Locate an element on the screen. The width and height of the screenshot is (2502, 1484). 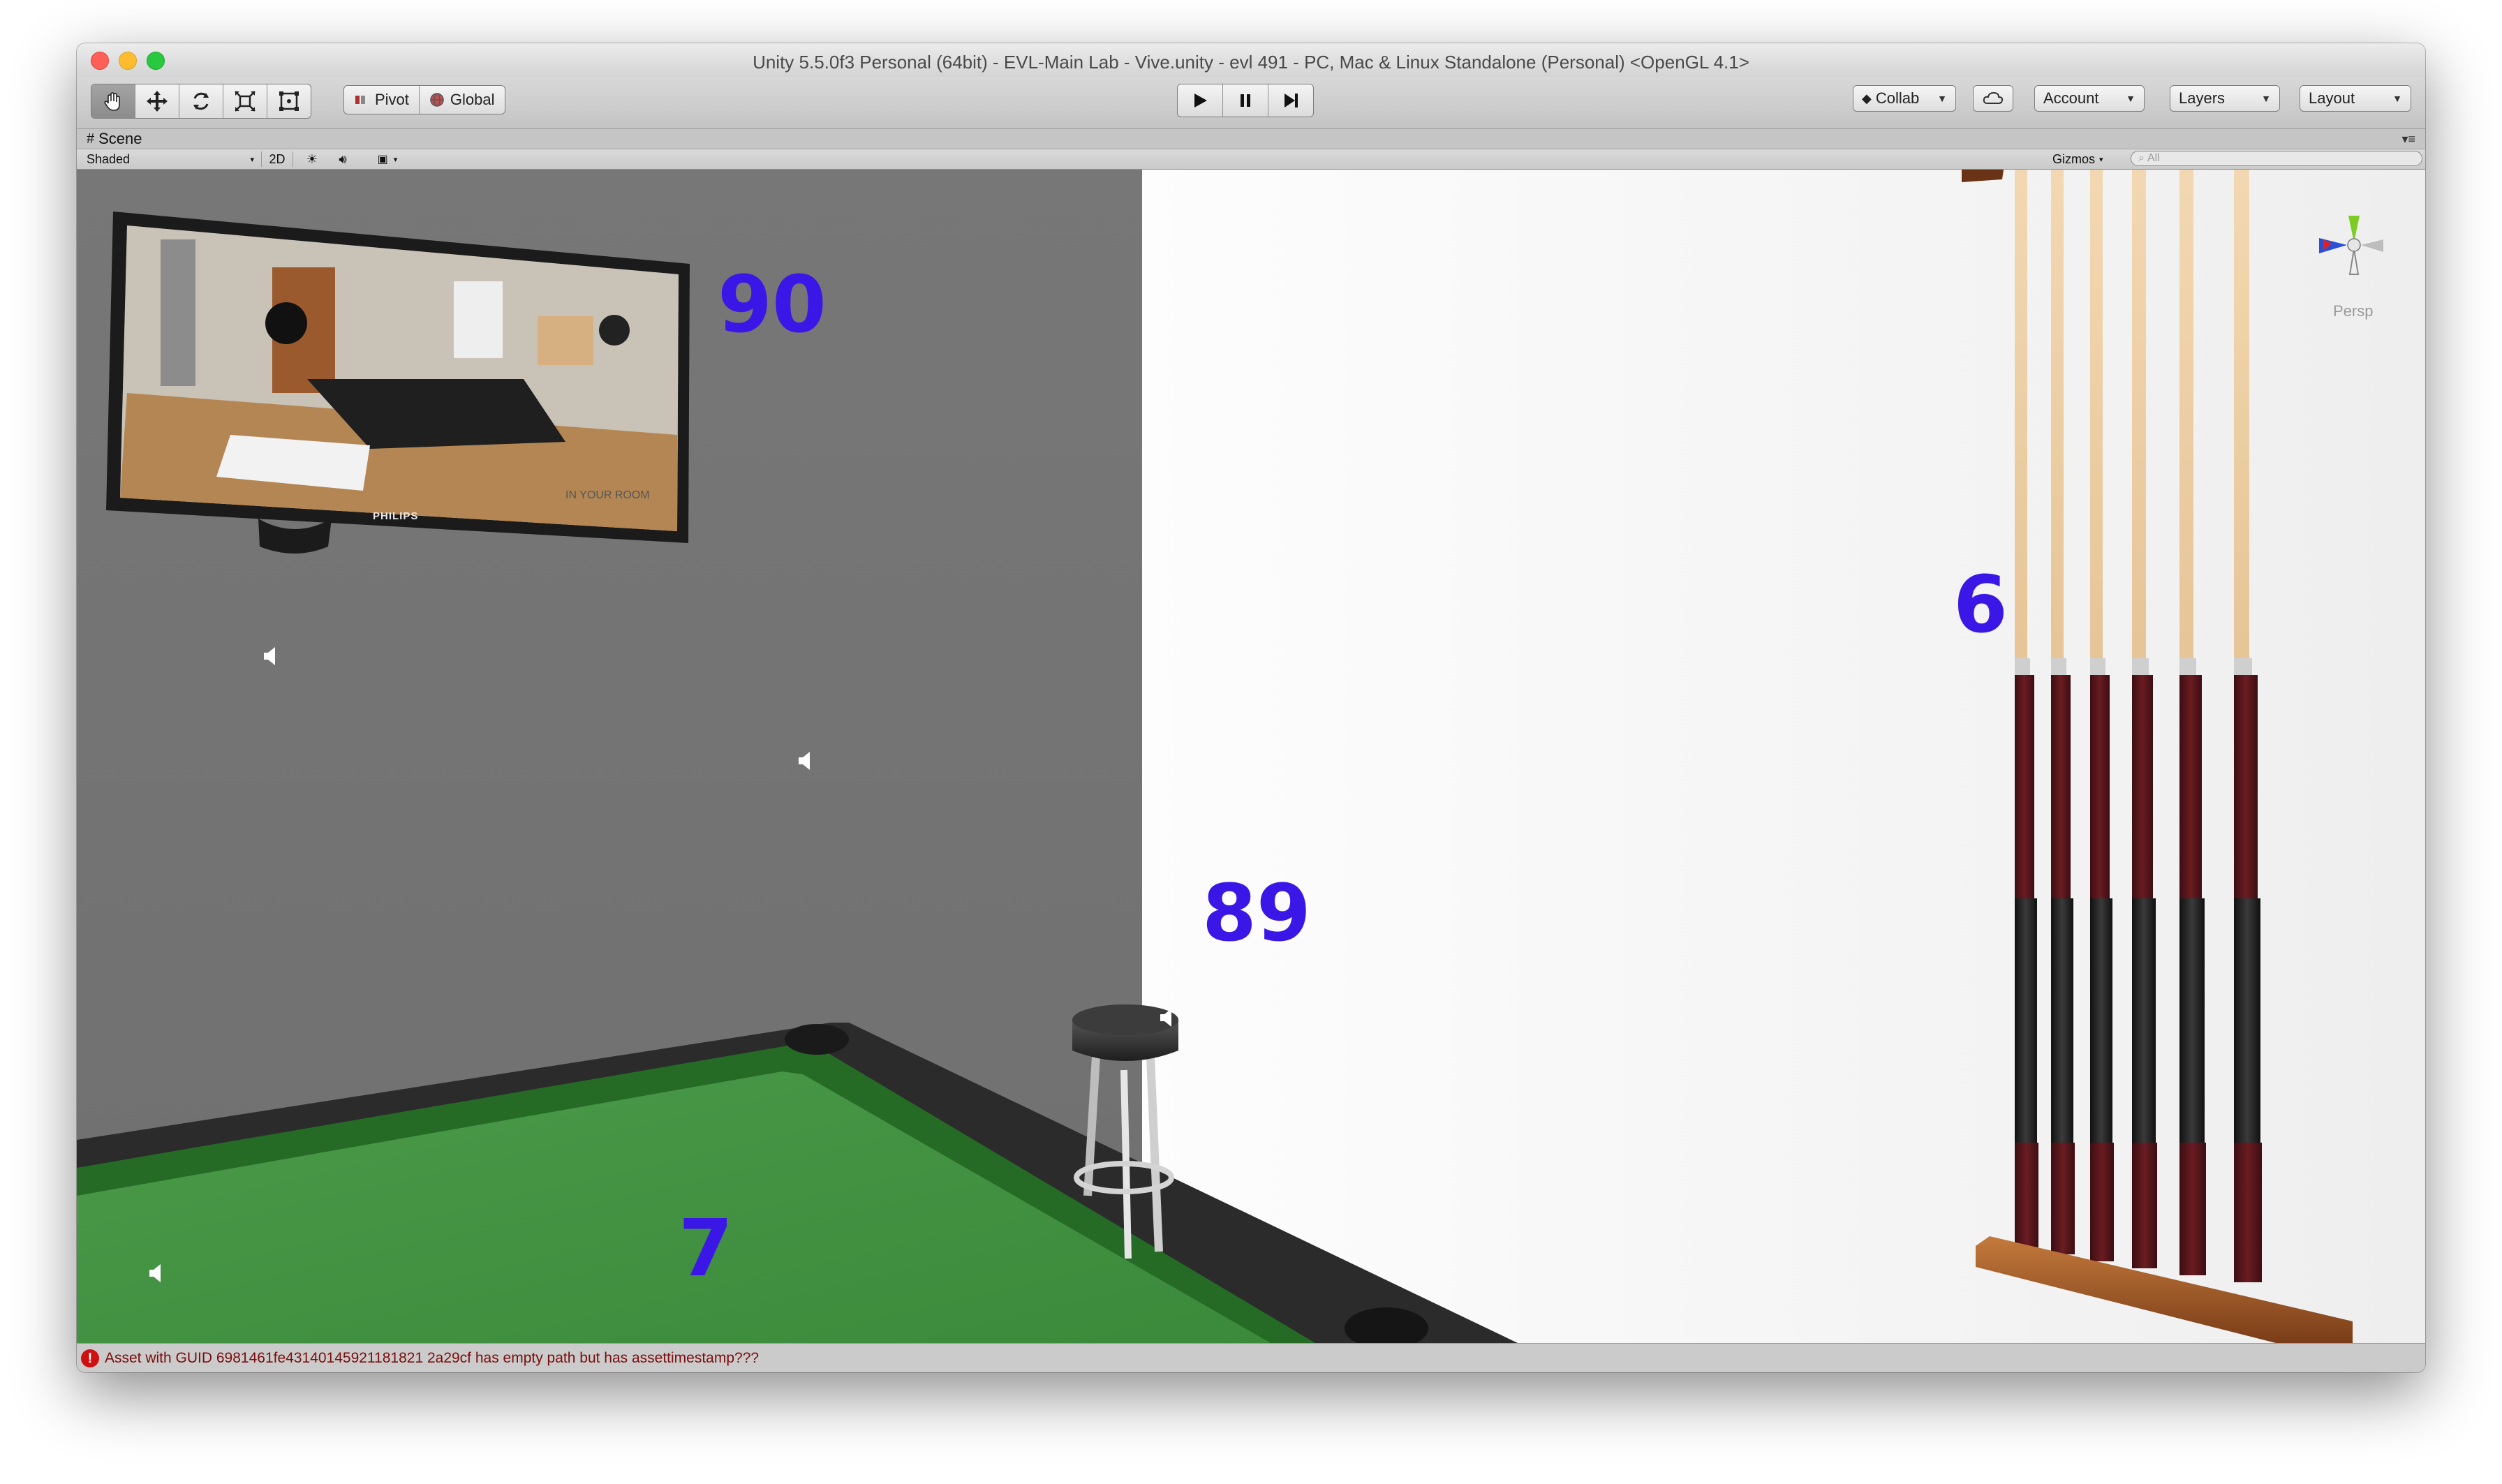
scene-search-input: ⌕ All is located at coordinates (2276, 158).